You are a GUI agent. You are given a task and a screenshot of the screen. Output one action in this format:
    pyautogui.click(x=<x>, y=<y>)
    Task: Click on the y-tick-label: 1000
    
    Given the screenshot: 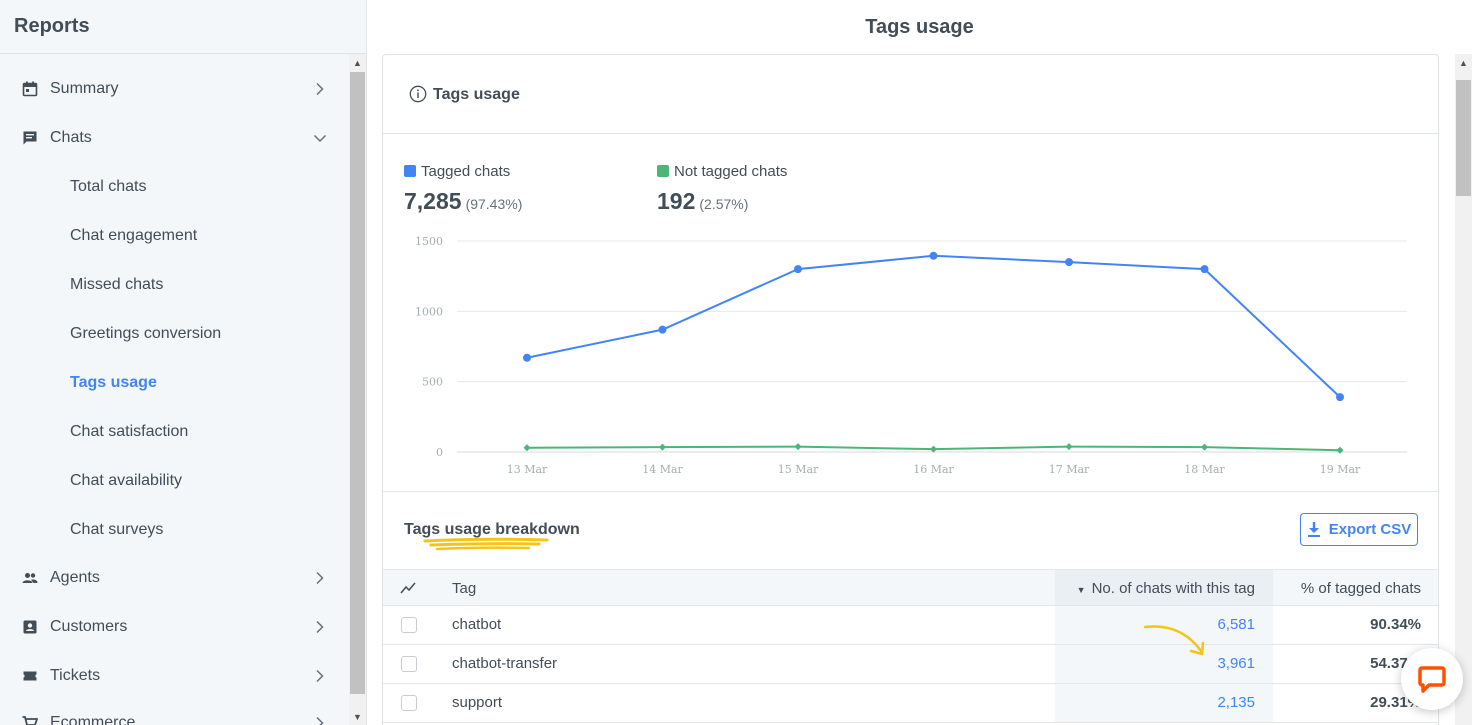 What is the action you would take?
    pyautogui.click(x=429, y=311)
    